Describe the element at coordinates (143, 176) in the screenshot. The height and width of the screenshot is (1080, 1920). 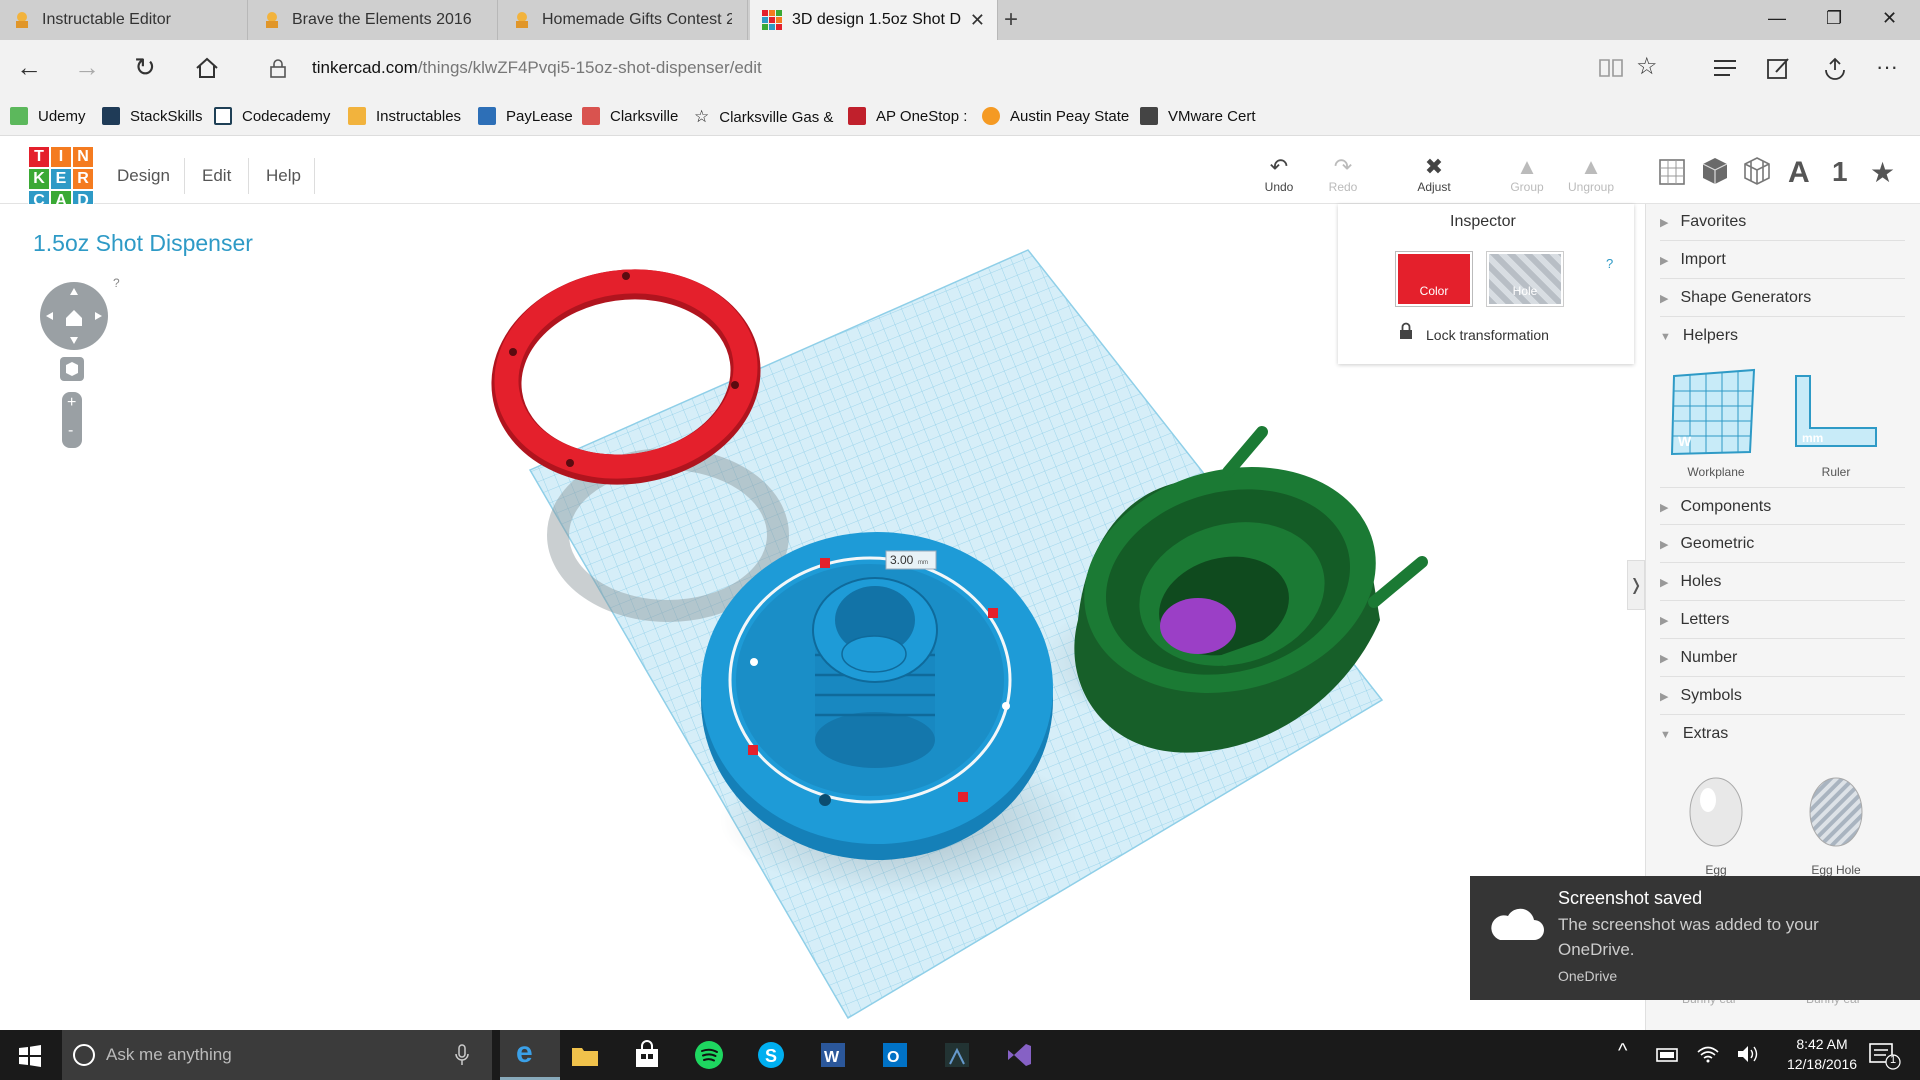
I see `menu-design: Design` at that location.